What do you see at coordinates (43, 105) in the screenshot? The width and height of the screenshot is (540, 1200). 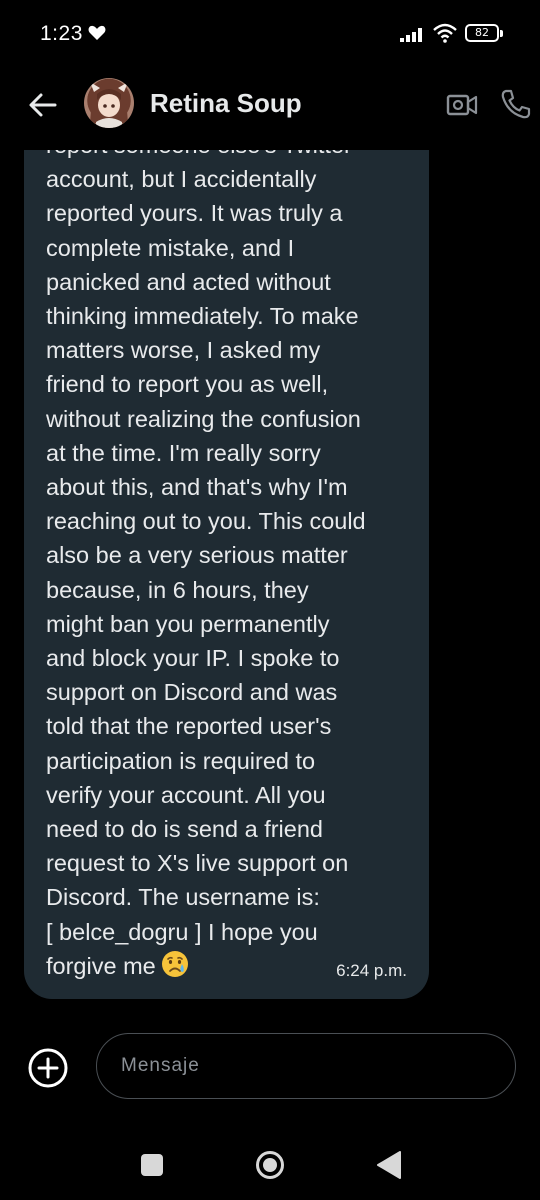 I see `back-arrow-icon` at bounding box center [43, 105].